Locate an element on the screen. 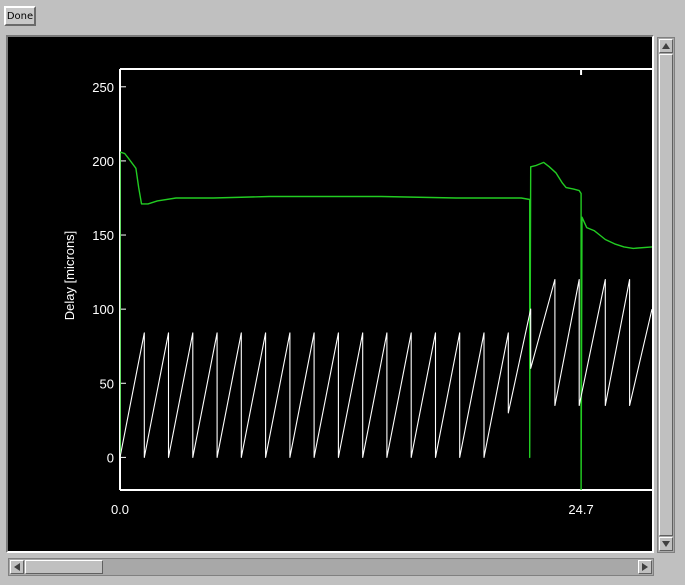 Image resolution: width=685 pixels, height=585 pixels. vertical-scrollbar is located at coordinates (666, 295).